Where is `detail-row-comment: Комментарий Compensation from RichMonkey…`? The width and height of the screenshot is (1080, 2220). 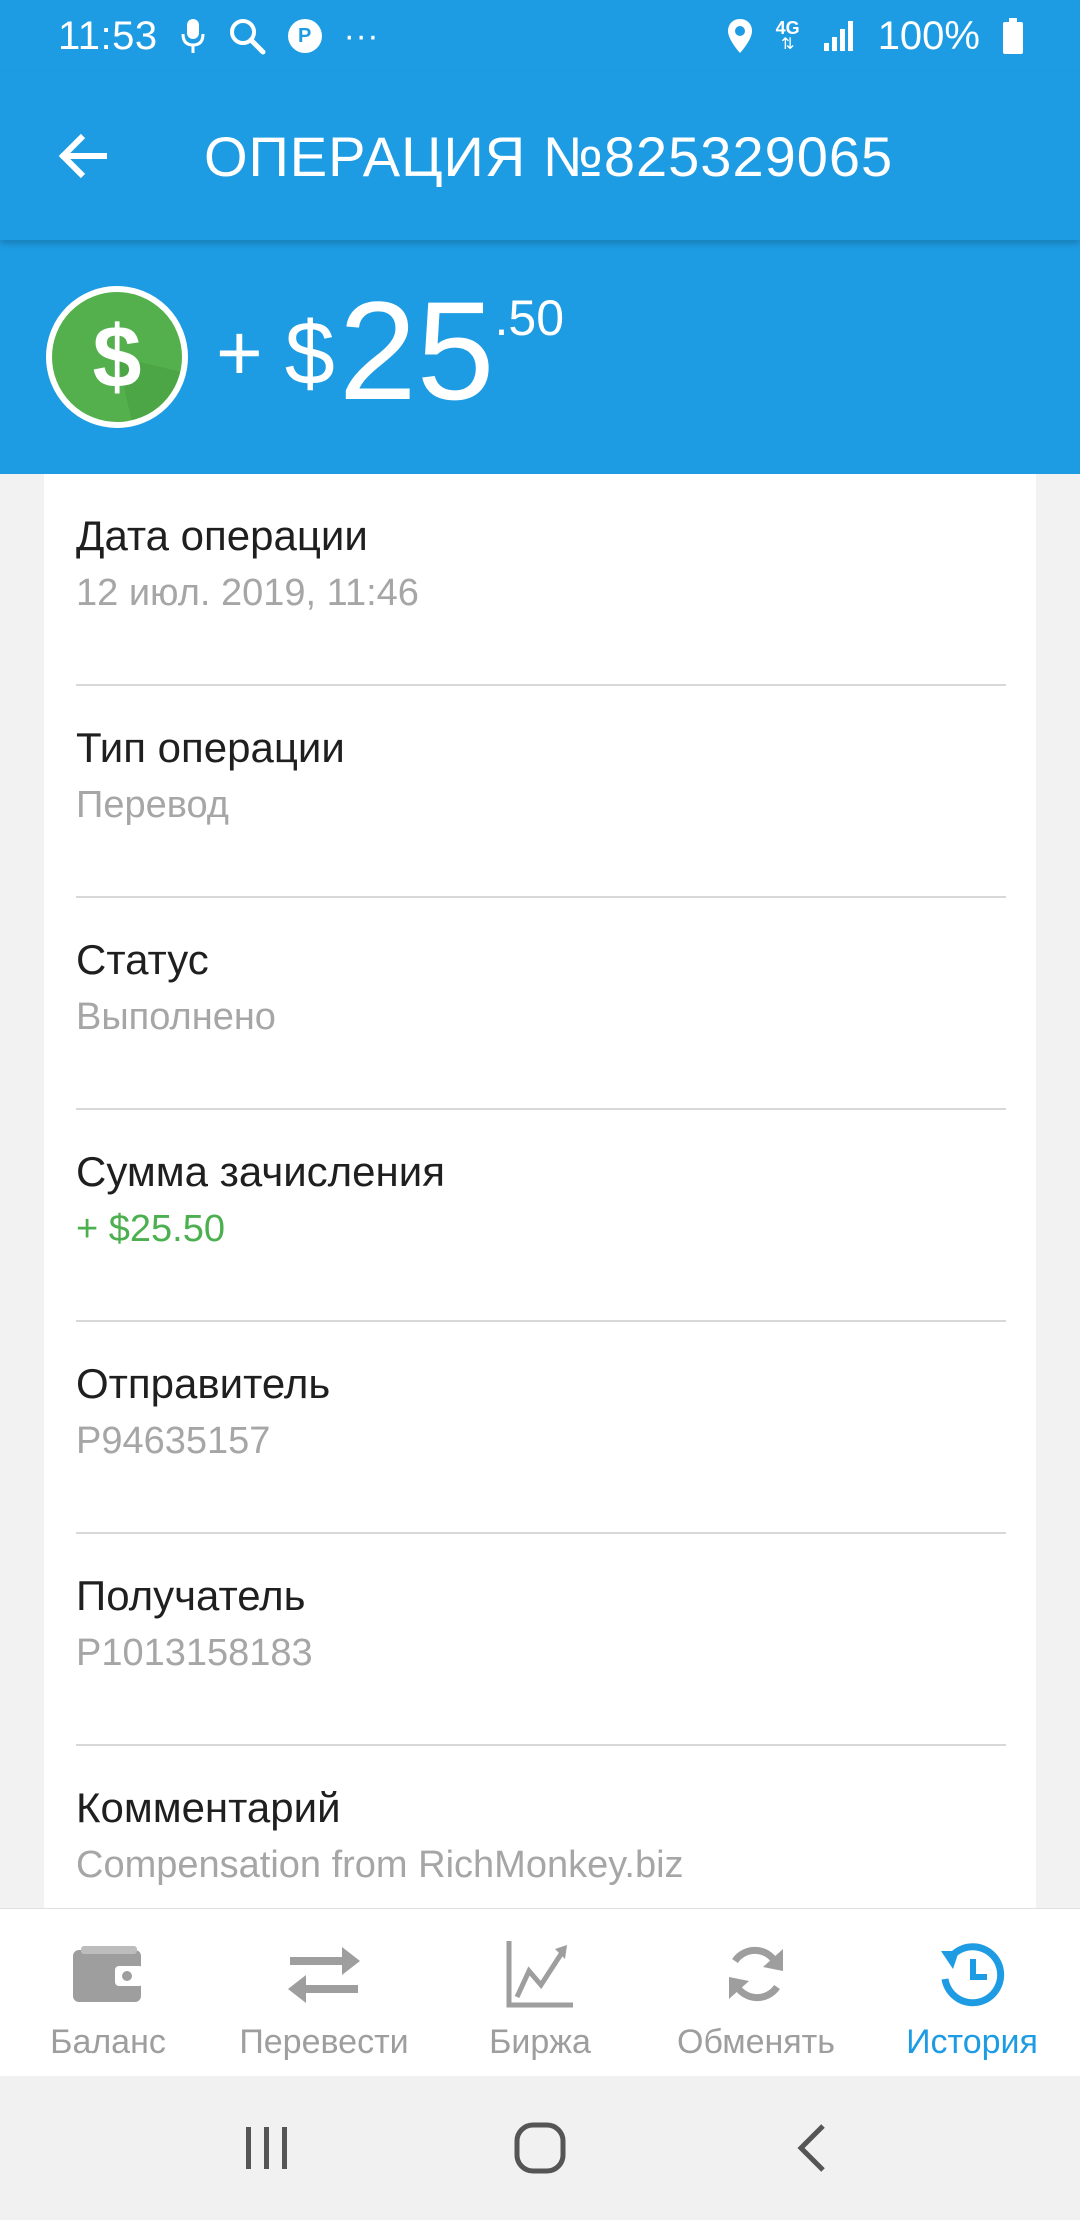
detail-row-comment: Комментарий Compensation from RichMonkey… is located at coordinates (541, 1827).